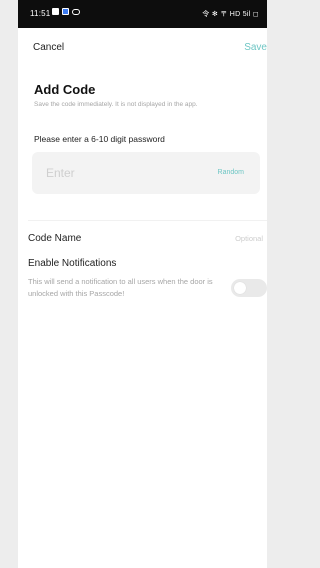  I want to click on save-button: Save, so click(253, 47).